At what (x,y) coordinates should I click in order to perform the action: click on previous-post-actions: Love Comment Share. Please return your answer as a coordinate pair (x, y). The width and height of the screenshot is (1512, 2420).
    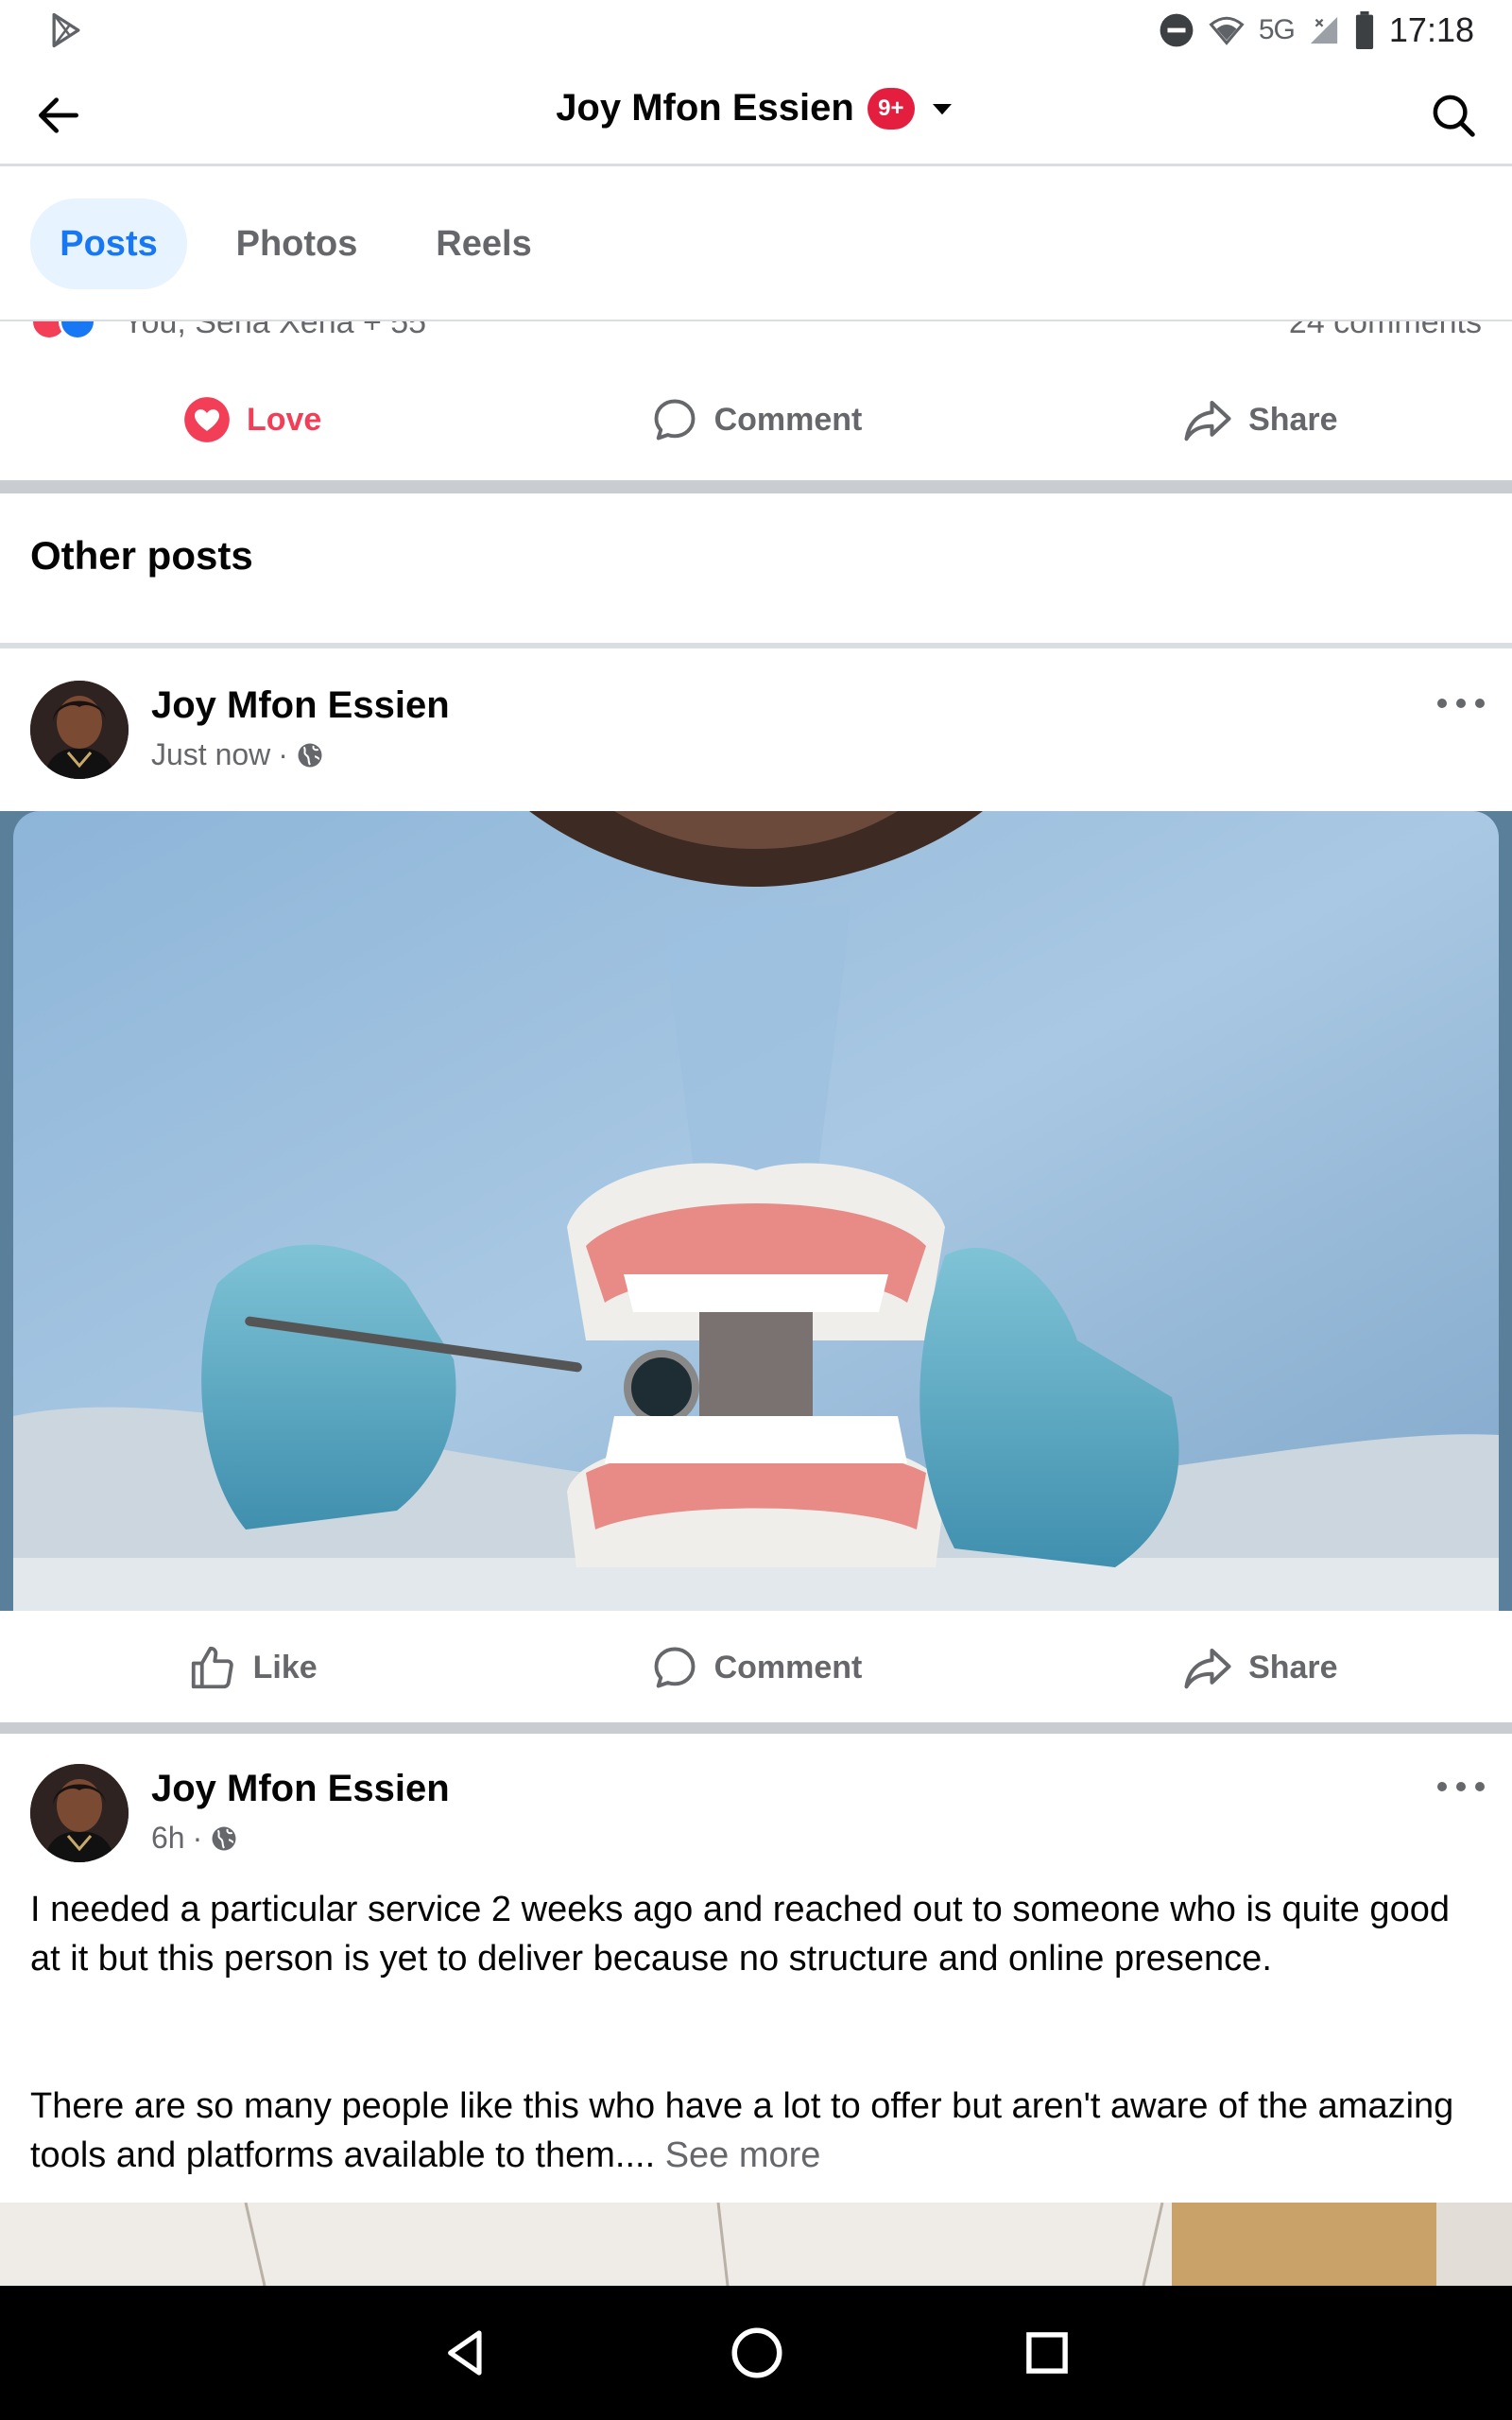
    Looking at the image, I should click on (756, 419).